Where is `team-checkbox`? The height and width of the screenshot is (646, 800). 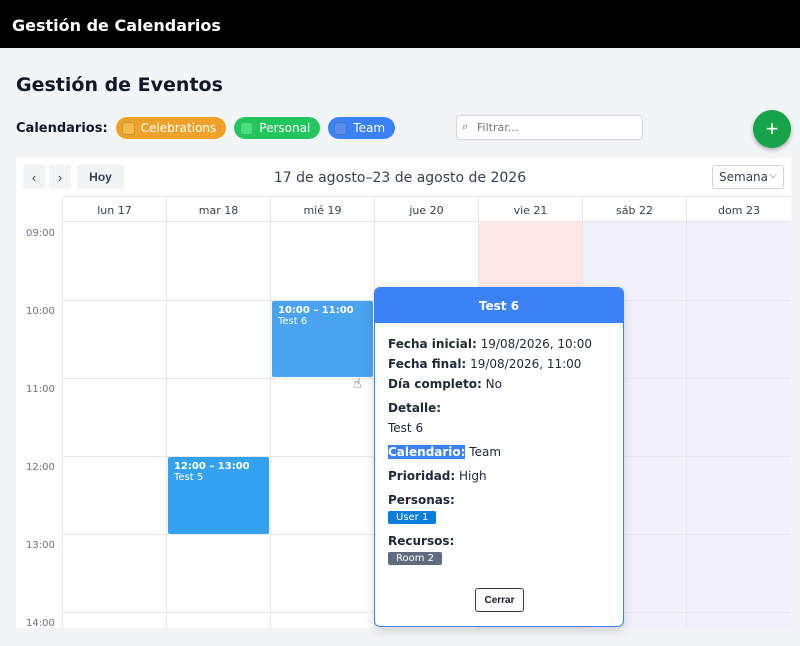
team-checkbox is located at coordinates (341, 128).